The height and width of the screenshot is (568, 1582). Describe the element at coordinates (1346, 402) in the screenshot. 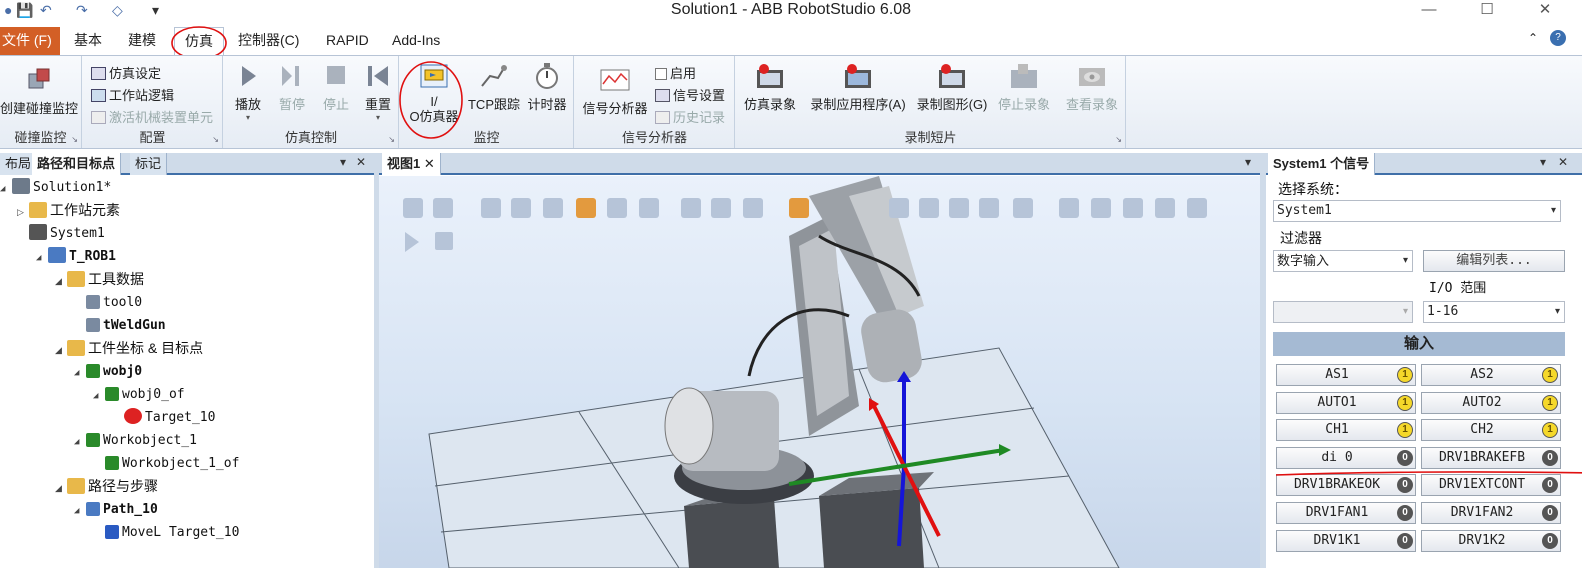

I see `signal-button: AUTO1 1` at that location.